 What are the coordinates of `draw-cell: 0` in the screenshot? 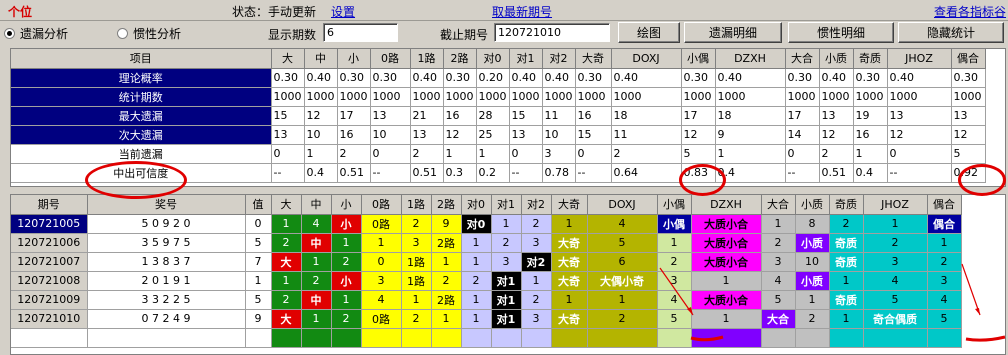 It's located at (381, 262).